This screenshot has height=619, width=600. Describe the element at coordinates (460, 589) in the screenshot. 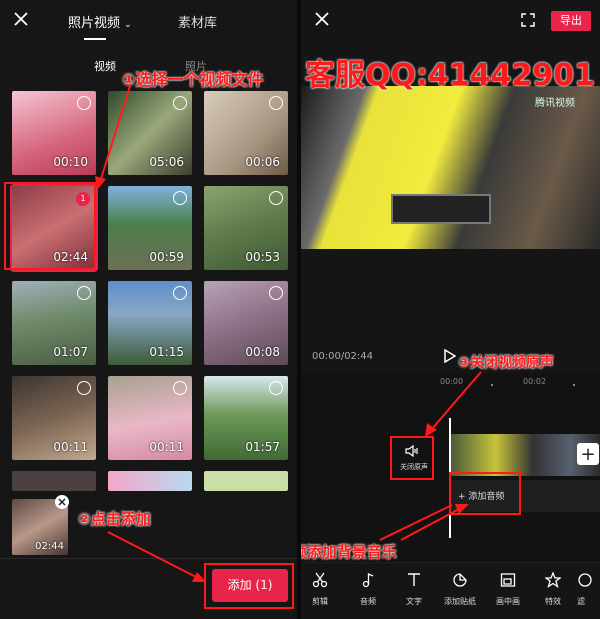

I see `toolbar-sticker: 添加贴纸` at that location.